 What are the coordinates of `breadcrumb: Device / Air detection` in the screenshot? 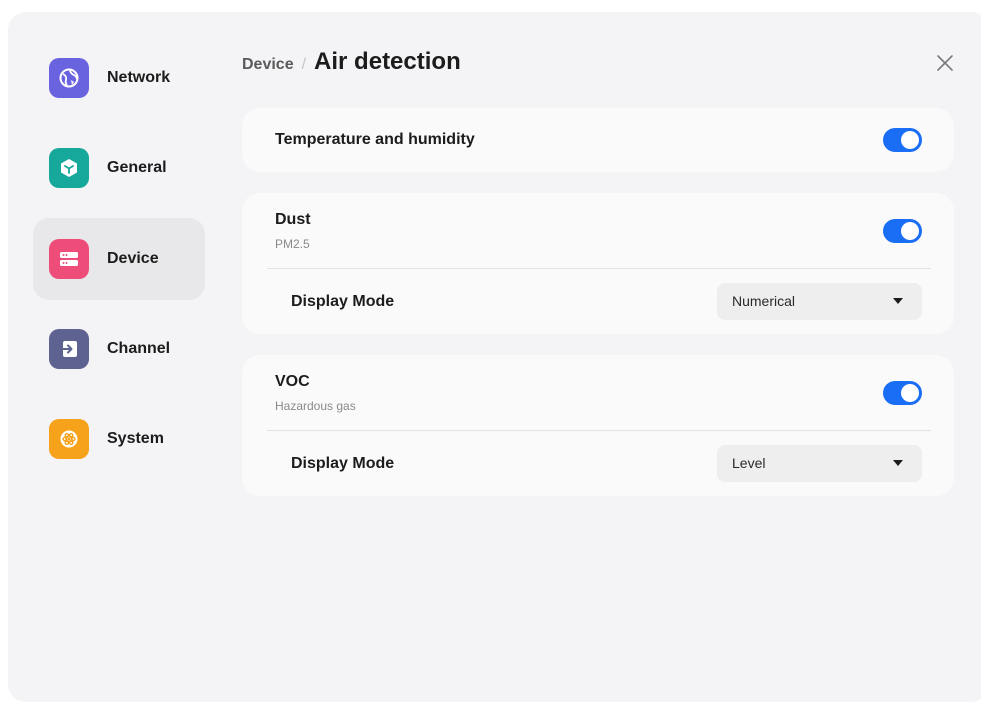 It's located at (351, 63).